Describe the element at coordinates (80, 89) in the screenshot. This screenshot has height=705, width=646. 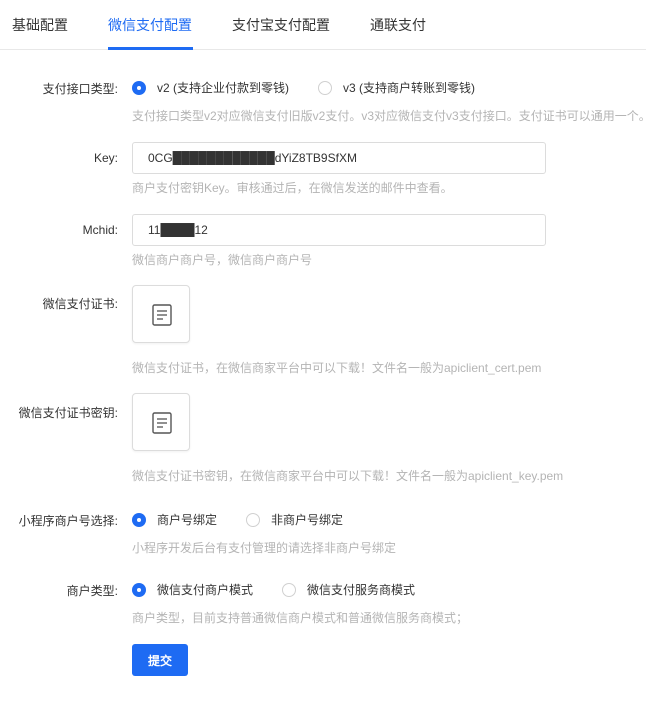
I see `api-type-label: 支付接口类型:` at that location.